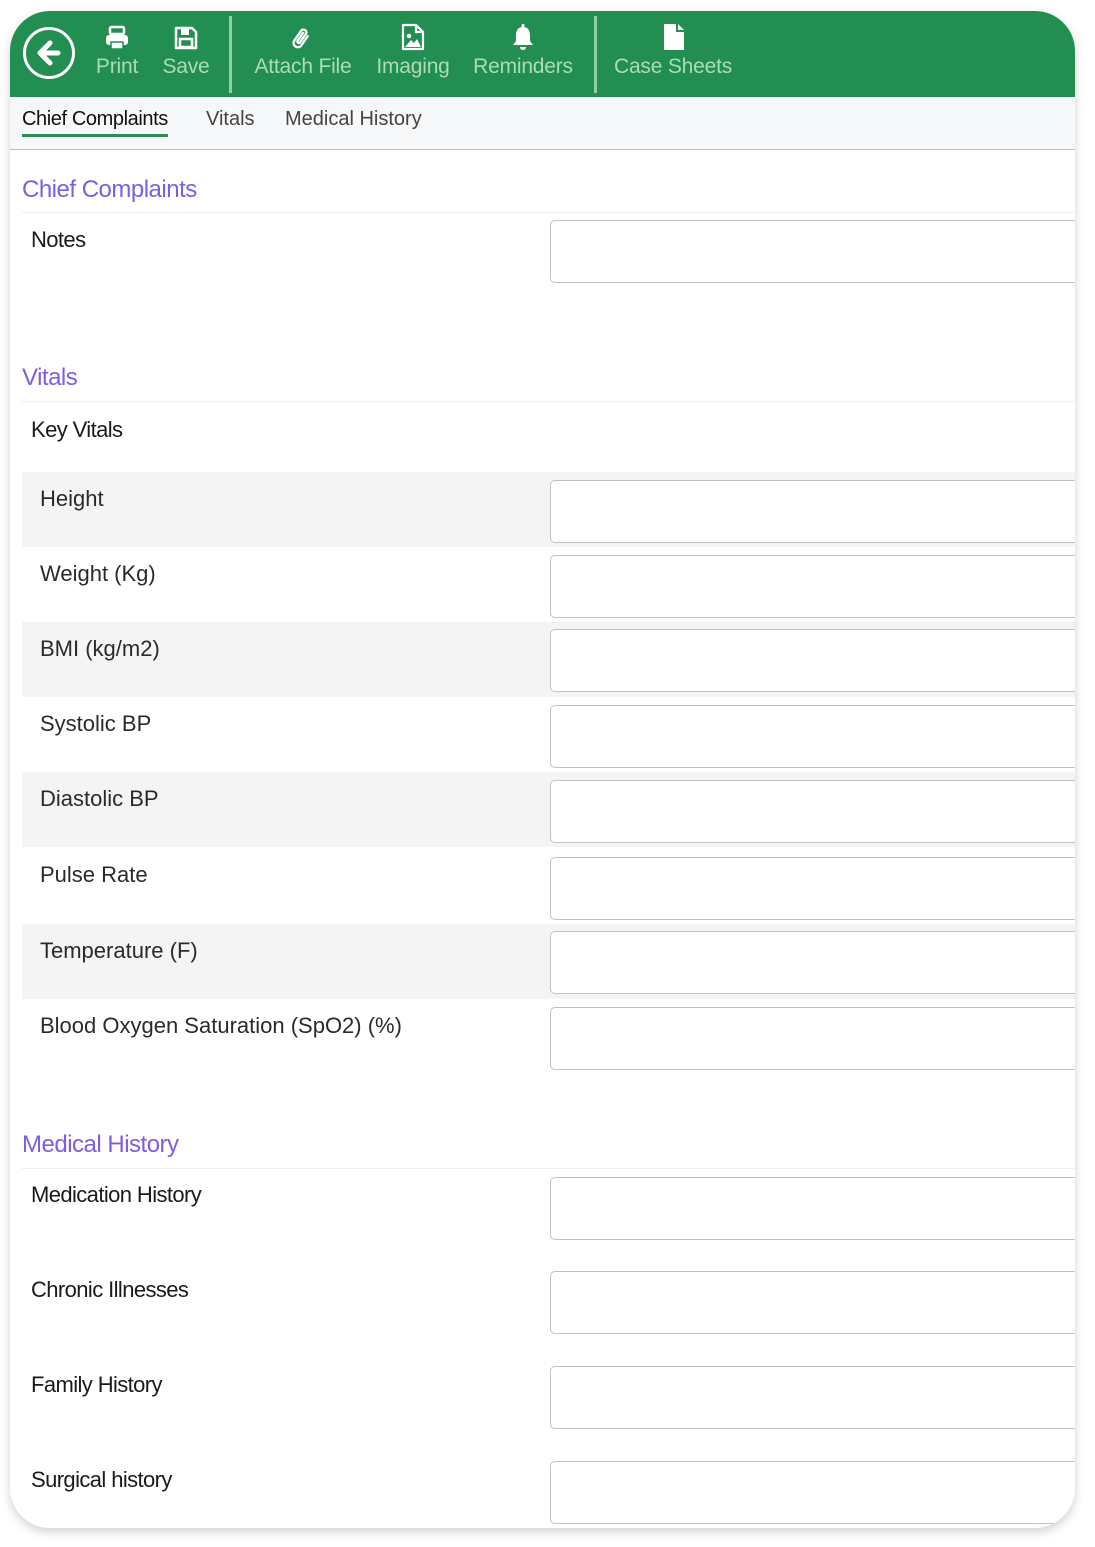 The width and height of the screenshot is (1095, 1547). I want to click on tab-vitals: Vitals, so click(230, 121).